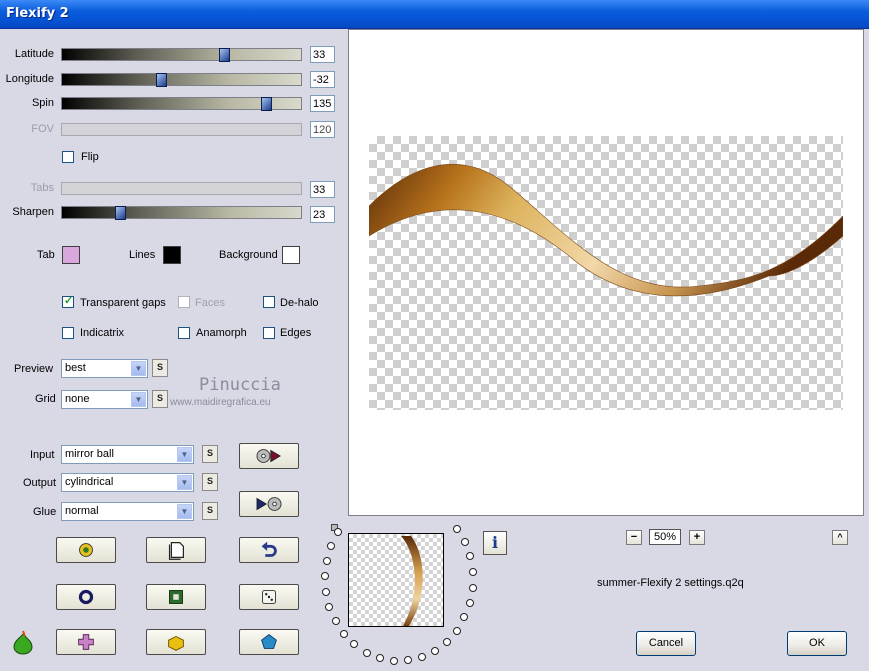 The width and height of the screenshot is (869, 671). What do you see at coordinates (34, 54) in the screenshot?
I see `latitude-label: Latitude` at bounding box center [34, 54].